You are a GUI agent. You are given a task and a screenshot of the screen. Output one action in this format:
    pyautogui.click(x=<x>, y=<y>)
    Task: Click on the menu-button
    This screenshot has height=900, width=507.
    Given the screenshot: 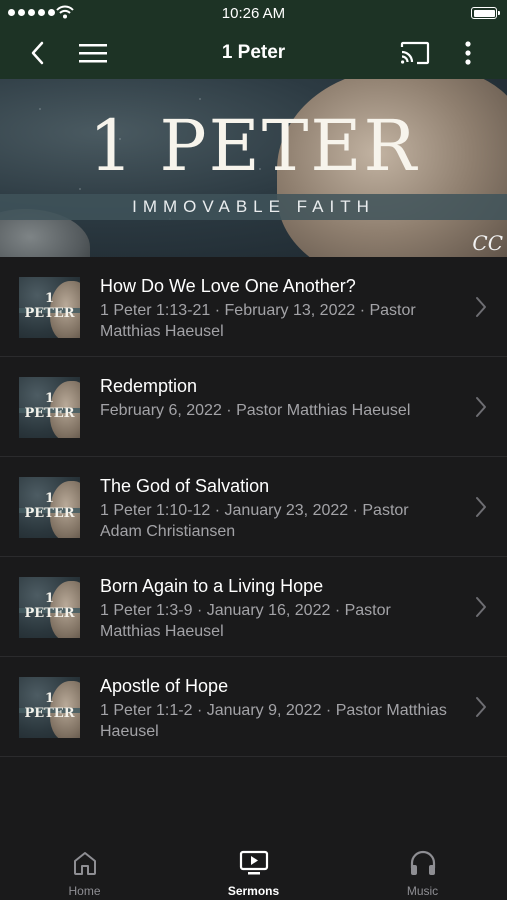 What is the action you would take?
    pyautogui.click(x=93, y=52)
    